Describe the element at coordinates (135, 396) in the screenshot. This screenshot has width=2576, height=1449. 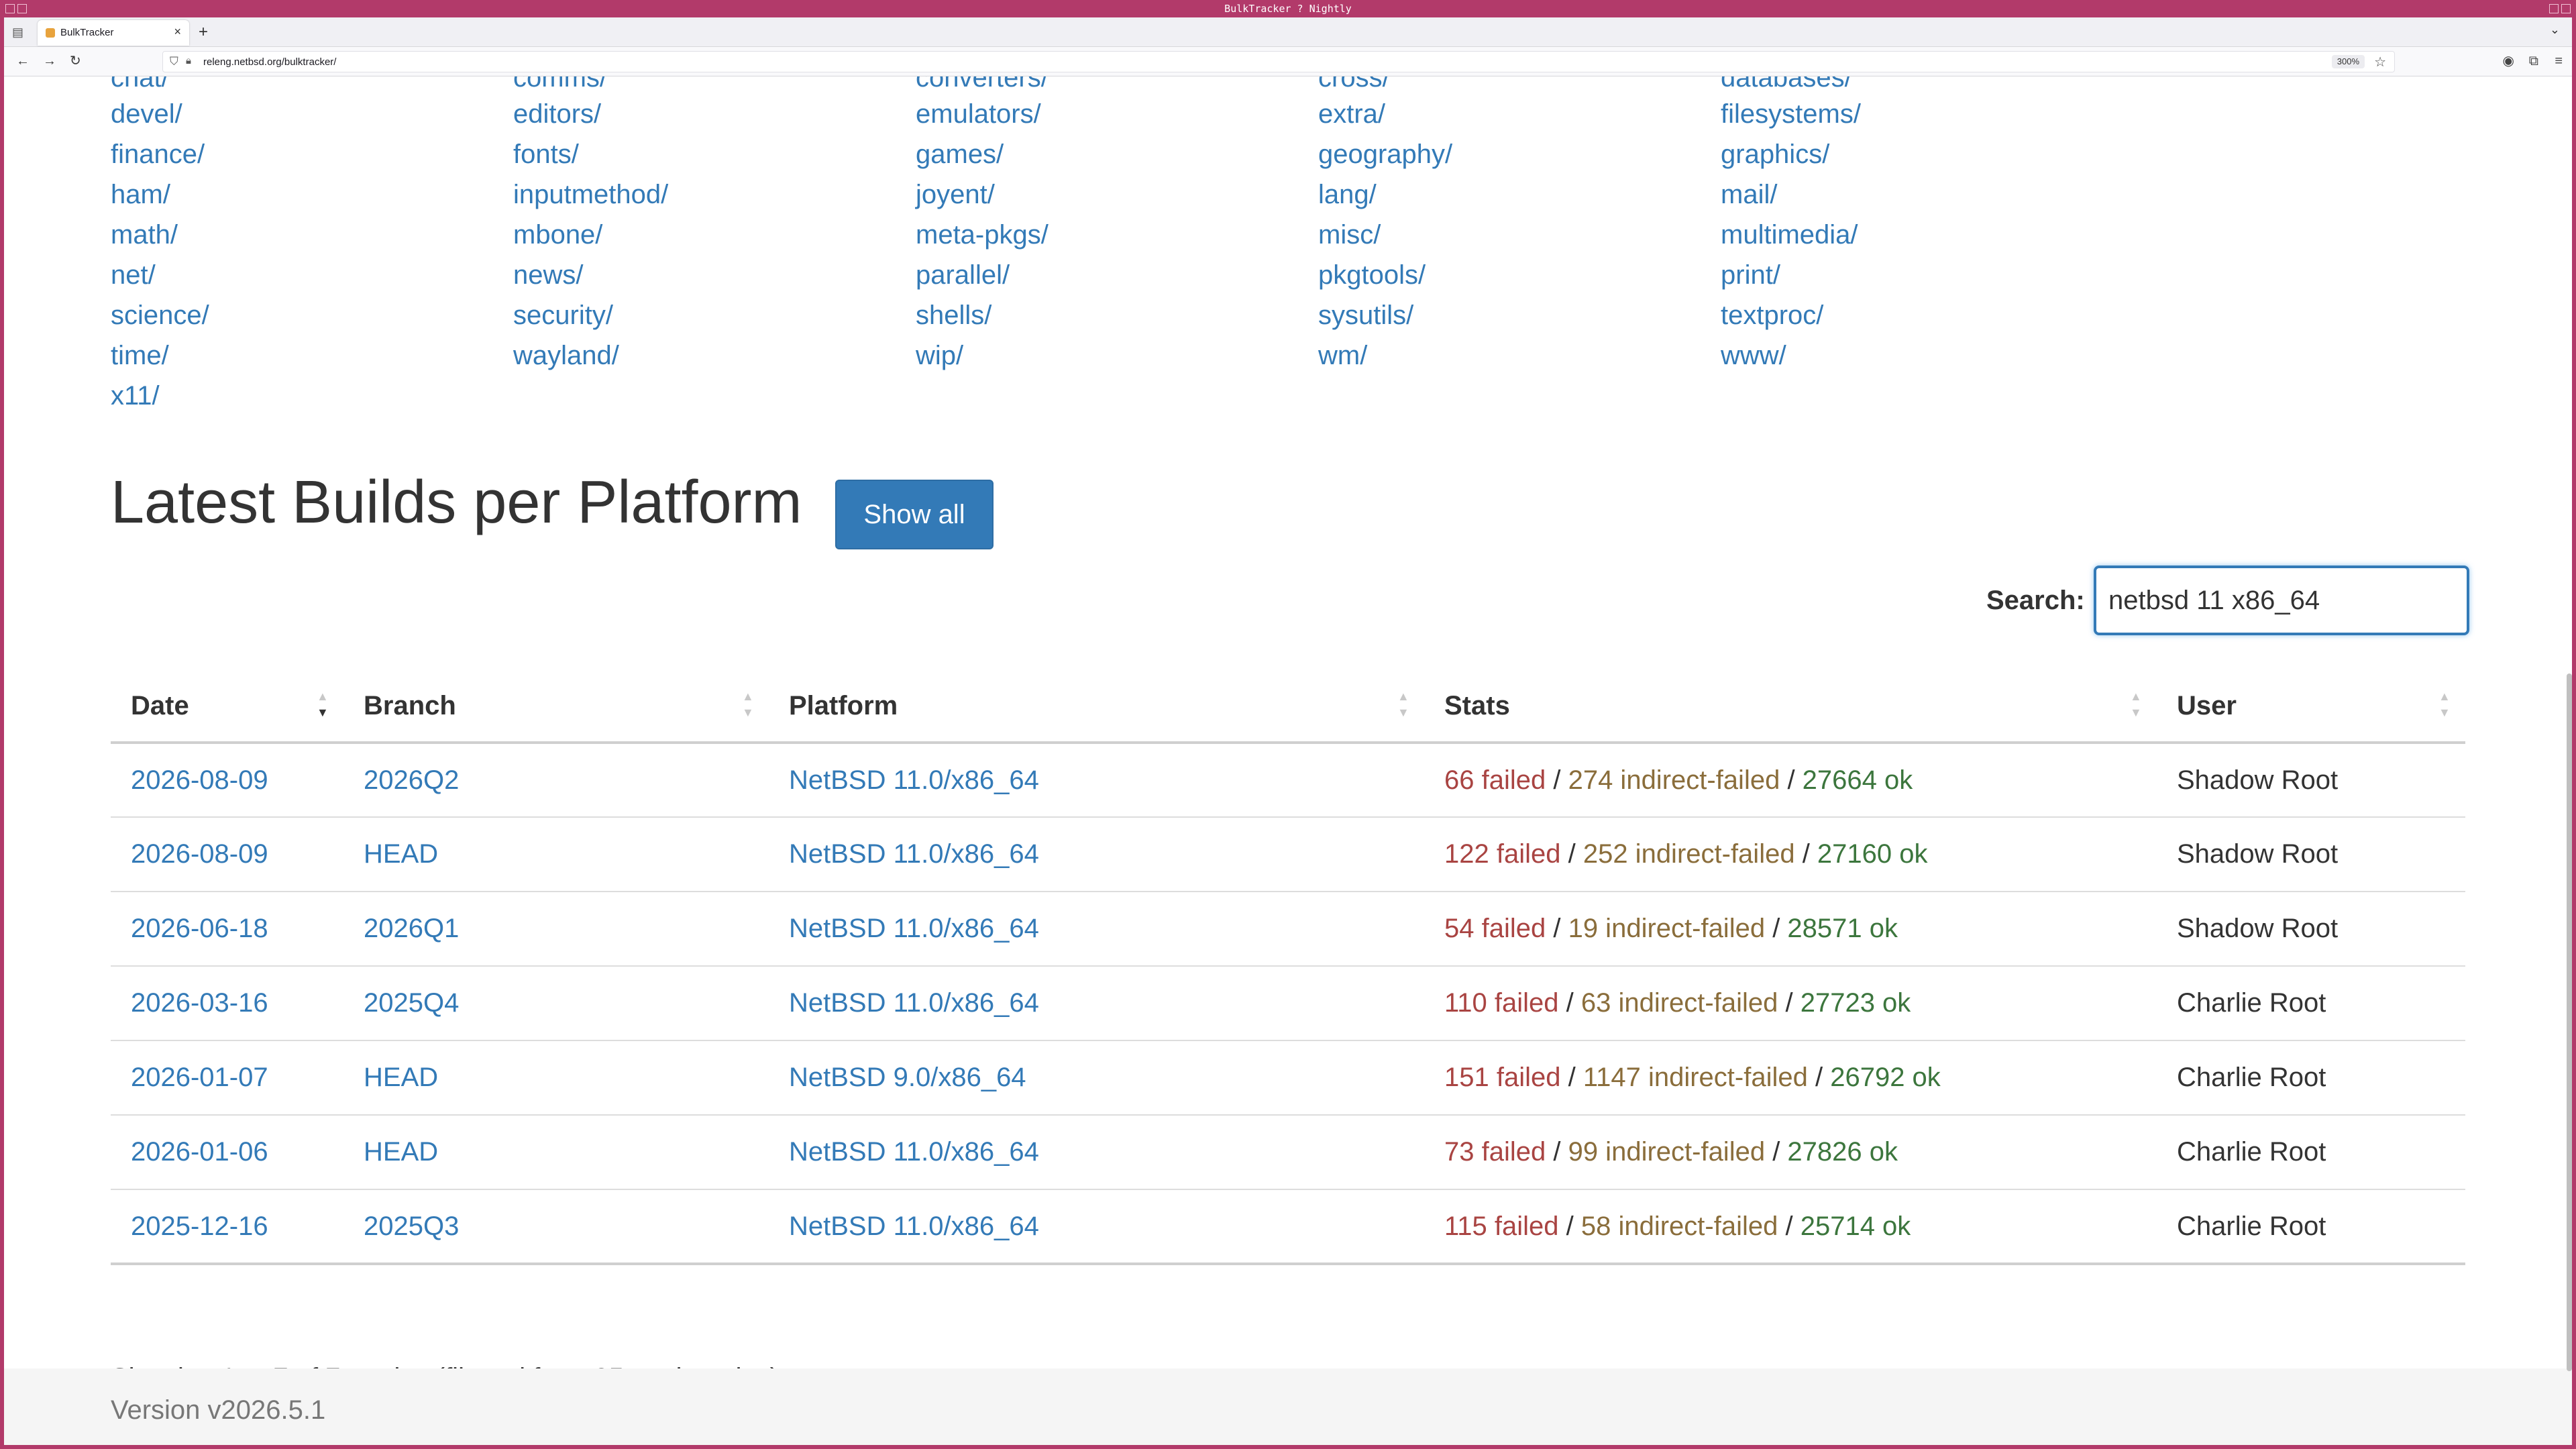
I see `category-link-x11: x11/` at that location.